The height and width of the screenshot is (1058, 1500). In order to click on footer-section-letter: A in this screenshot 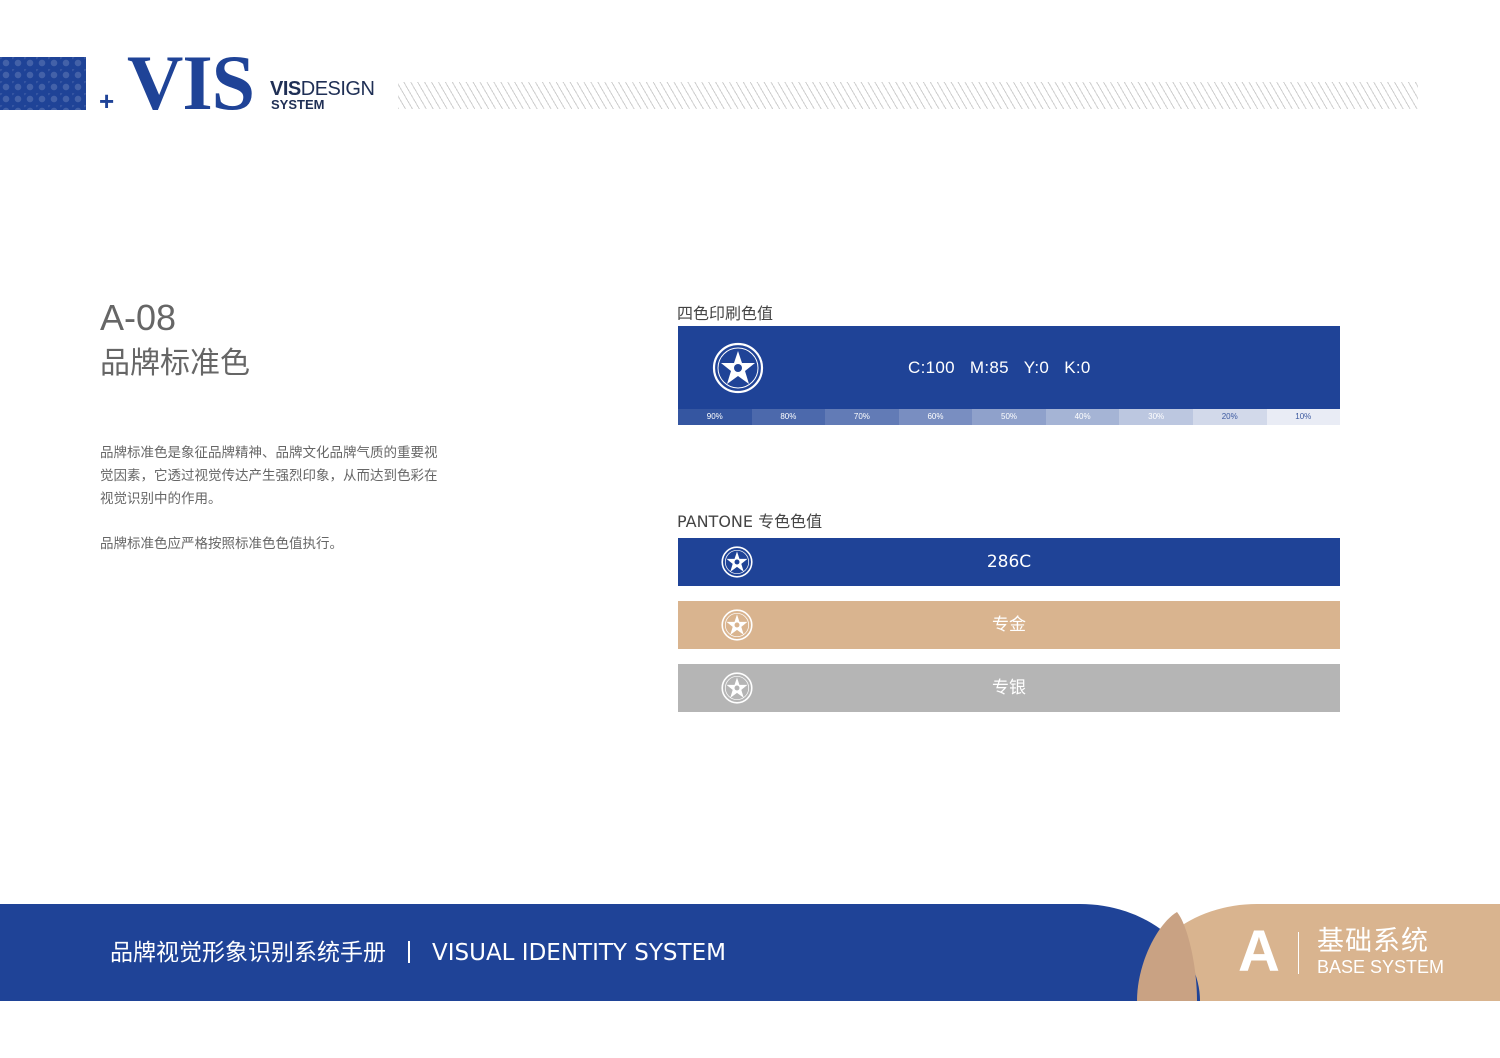, I will do `click(1259, 951)`.